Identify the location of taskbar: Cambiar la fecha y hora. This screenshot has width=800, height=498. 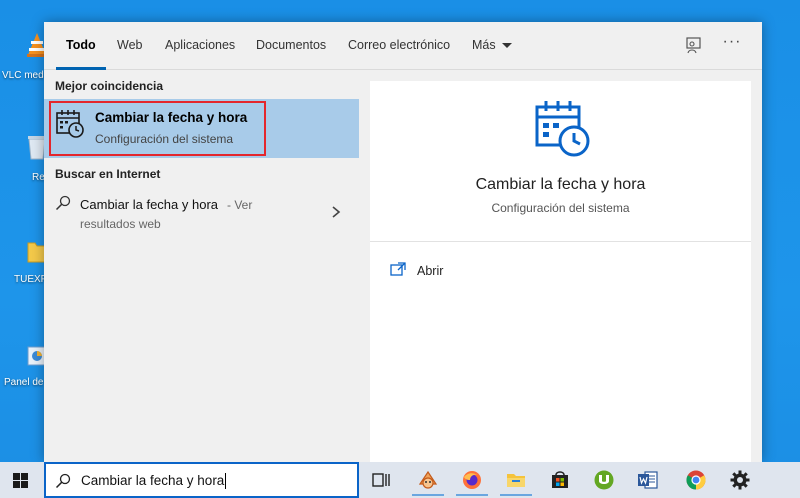
(400, 480).